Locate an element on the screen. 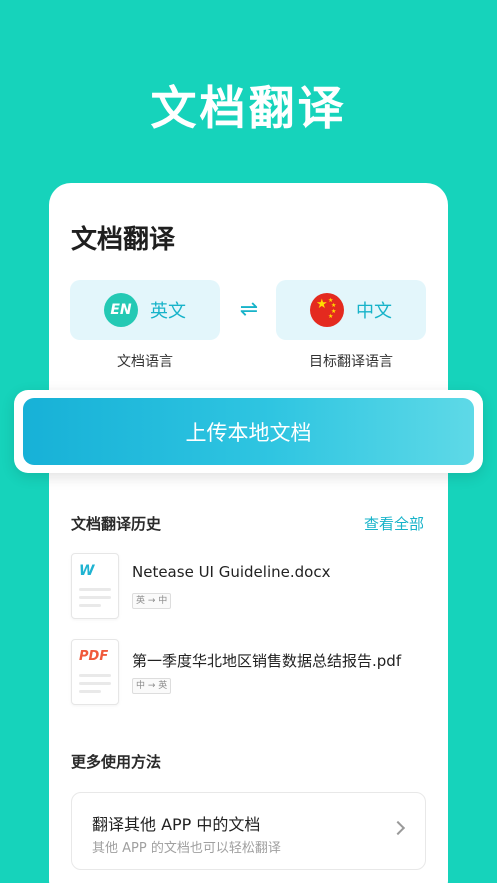  history-item-name: 第一季度华北地区销售数据总结报告.pdf is located at coordinates (266, 660).